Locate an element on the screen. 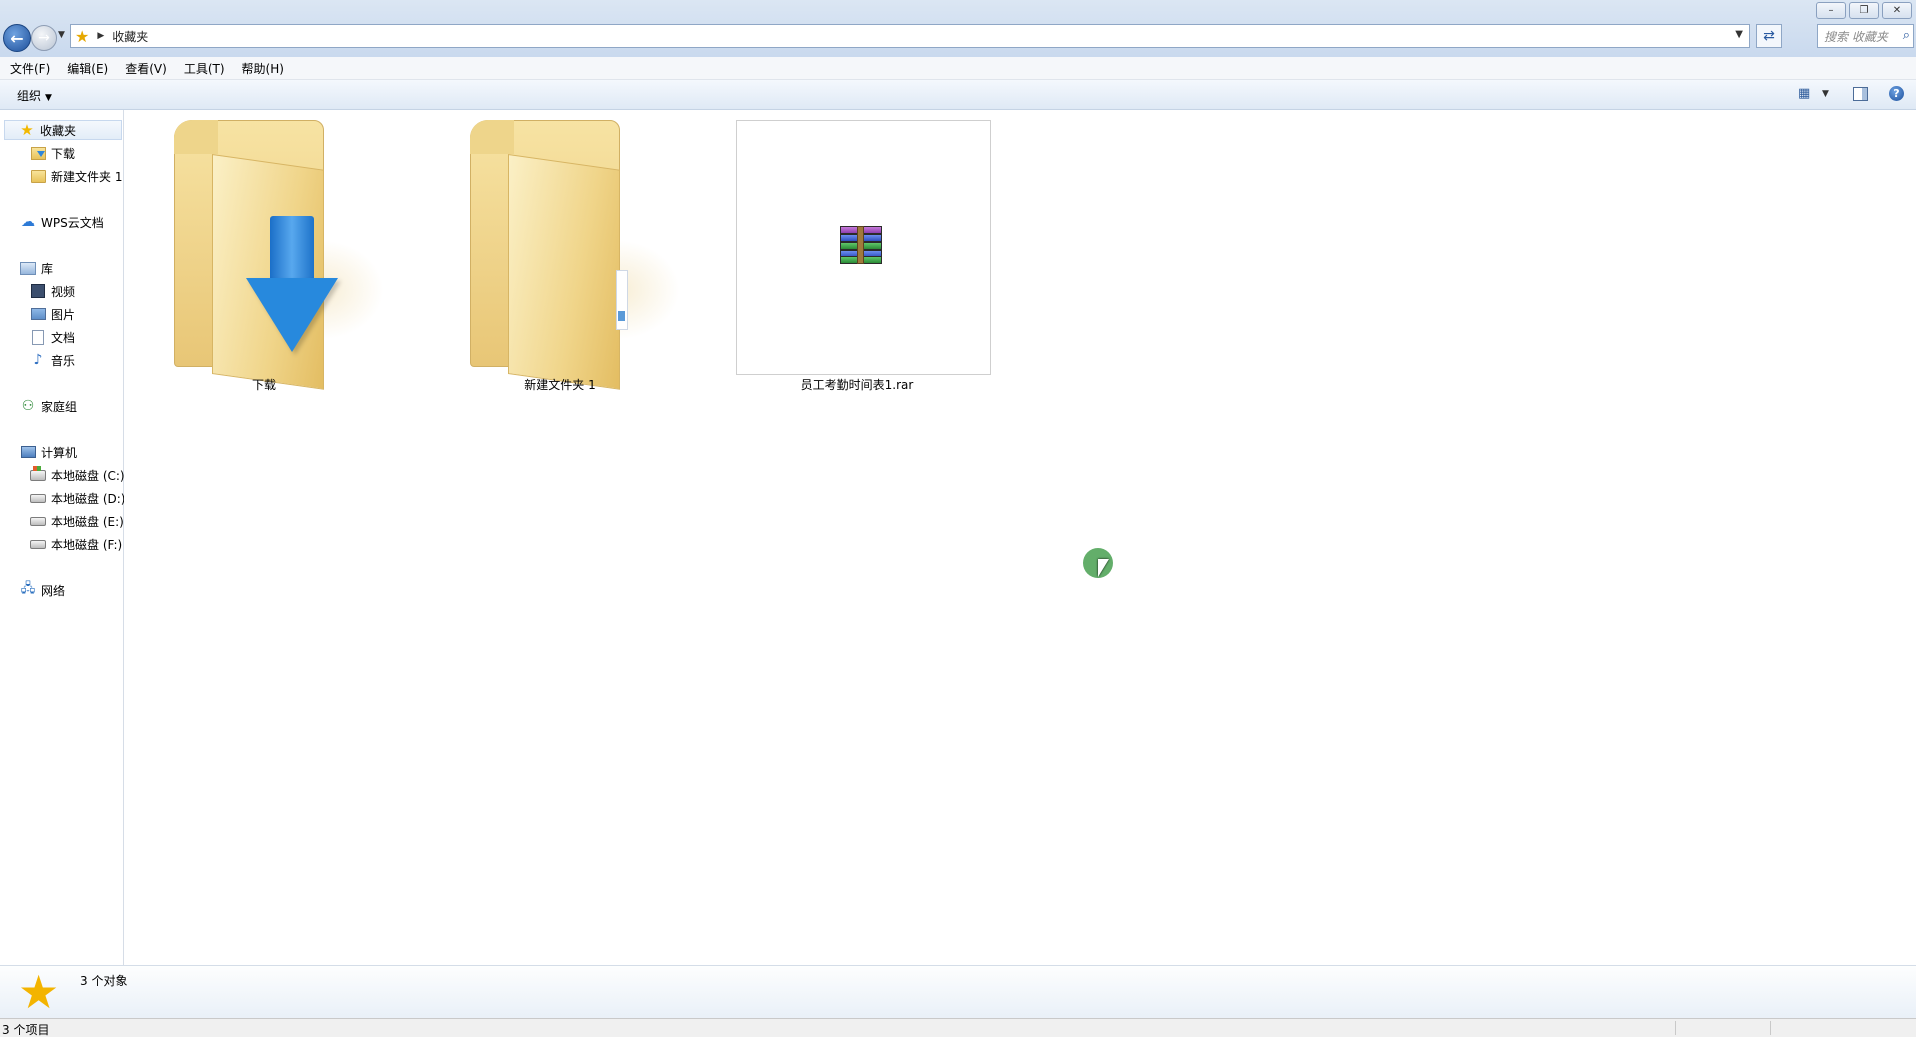 The width and height of the screenshot is (1916, 1038). details-pane: ★ 3 个对象 is located at coordinates (958, 992).